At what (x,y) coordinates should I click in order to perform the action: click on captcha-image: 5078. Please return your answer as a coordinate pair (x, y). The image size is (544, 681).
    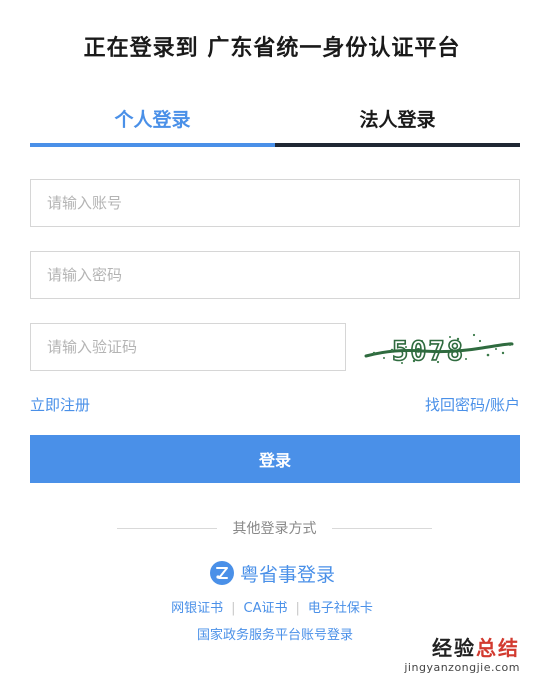
    Looking at the image, I should click on (441, 347).